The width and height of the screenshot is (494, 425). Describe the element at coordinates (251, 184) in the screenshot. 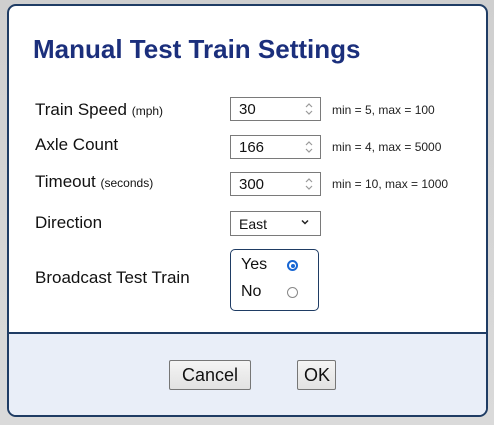

I see `timeout-value: 300` at that location.